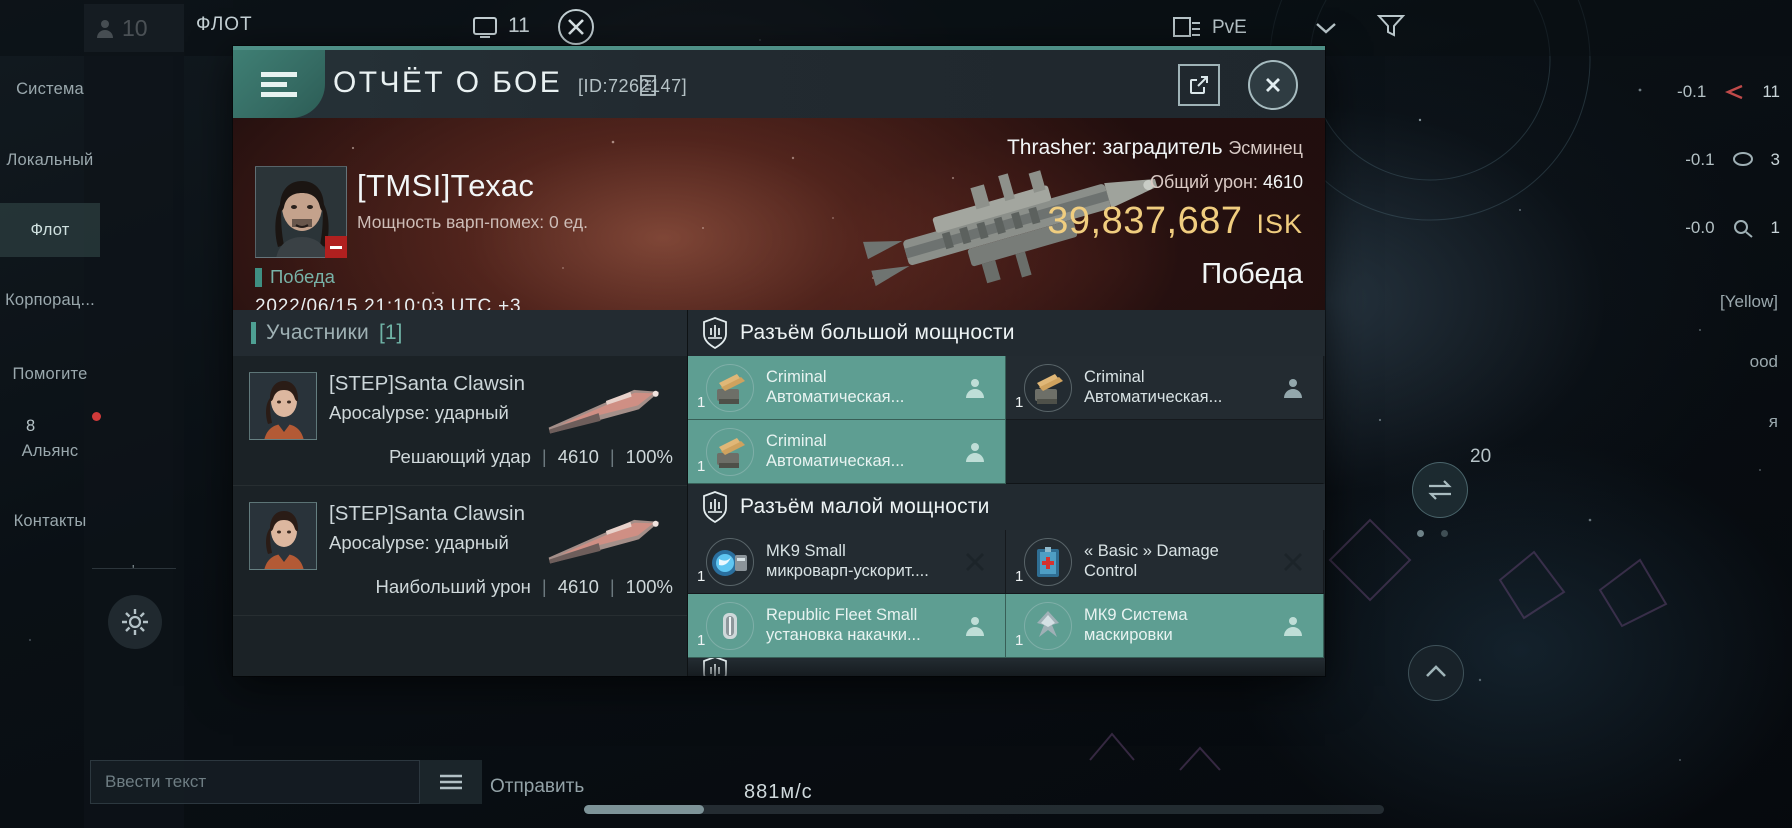  What do you see at coordinates (730, 562) in the screenshot?
I see `microwarpdrive-icon` at bounding box center [730, 562].